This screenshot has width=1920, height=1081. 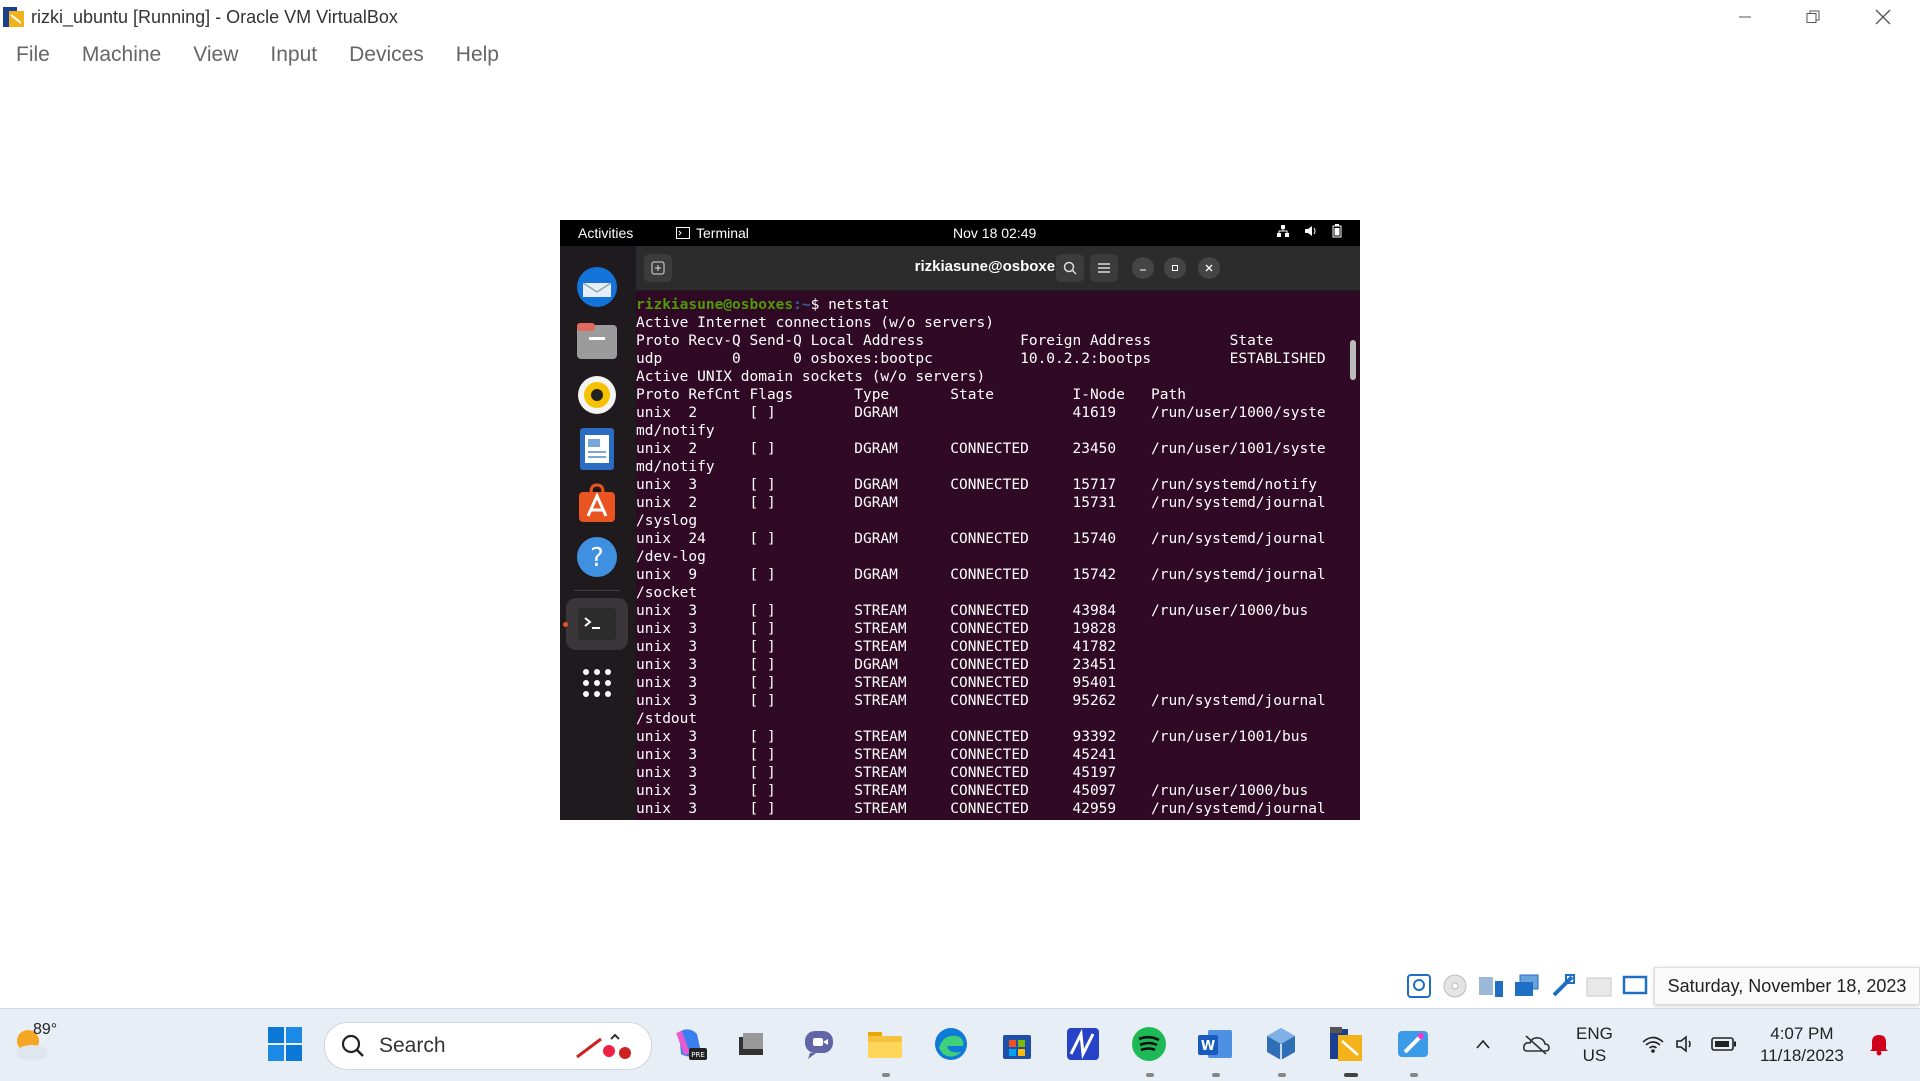 What do you see at coordinates (1208, 1046) in the screenshot?
I see `svg-text: W` at bounding box center [1208, 1046].